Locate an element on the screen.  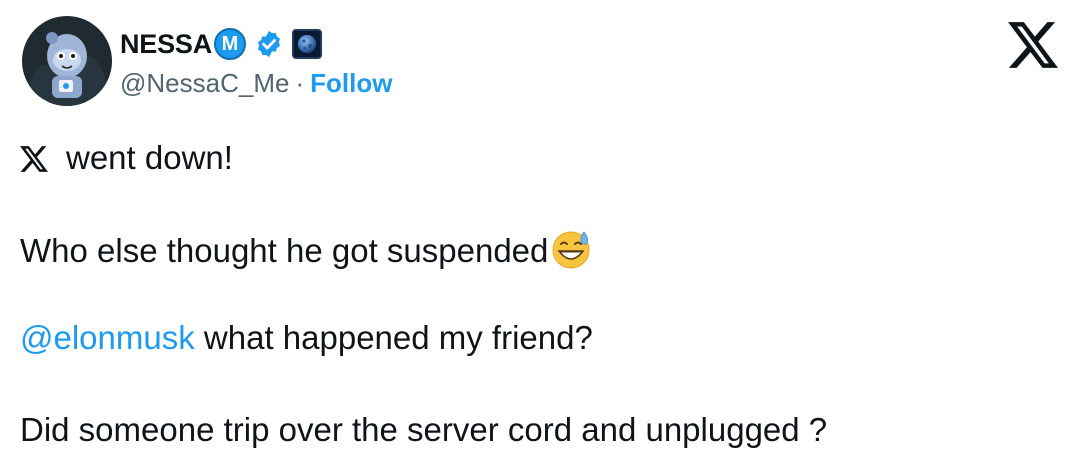
follow-button: Follow is located at coordinates (351, 83).